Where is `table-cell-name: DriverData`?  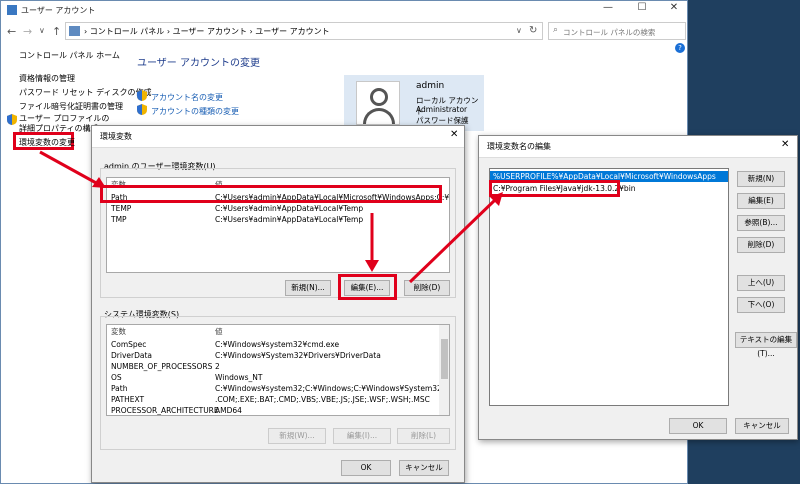
table-cell-name: DriverData is located at coordinates (131, 355).